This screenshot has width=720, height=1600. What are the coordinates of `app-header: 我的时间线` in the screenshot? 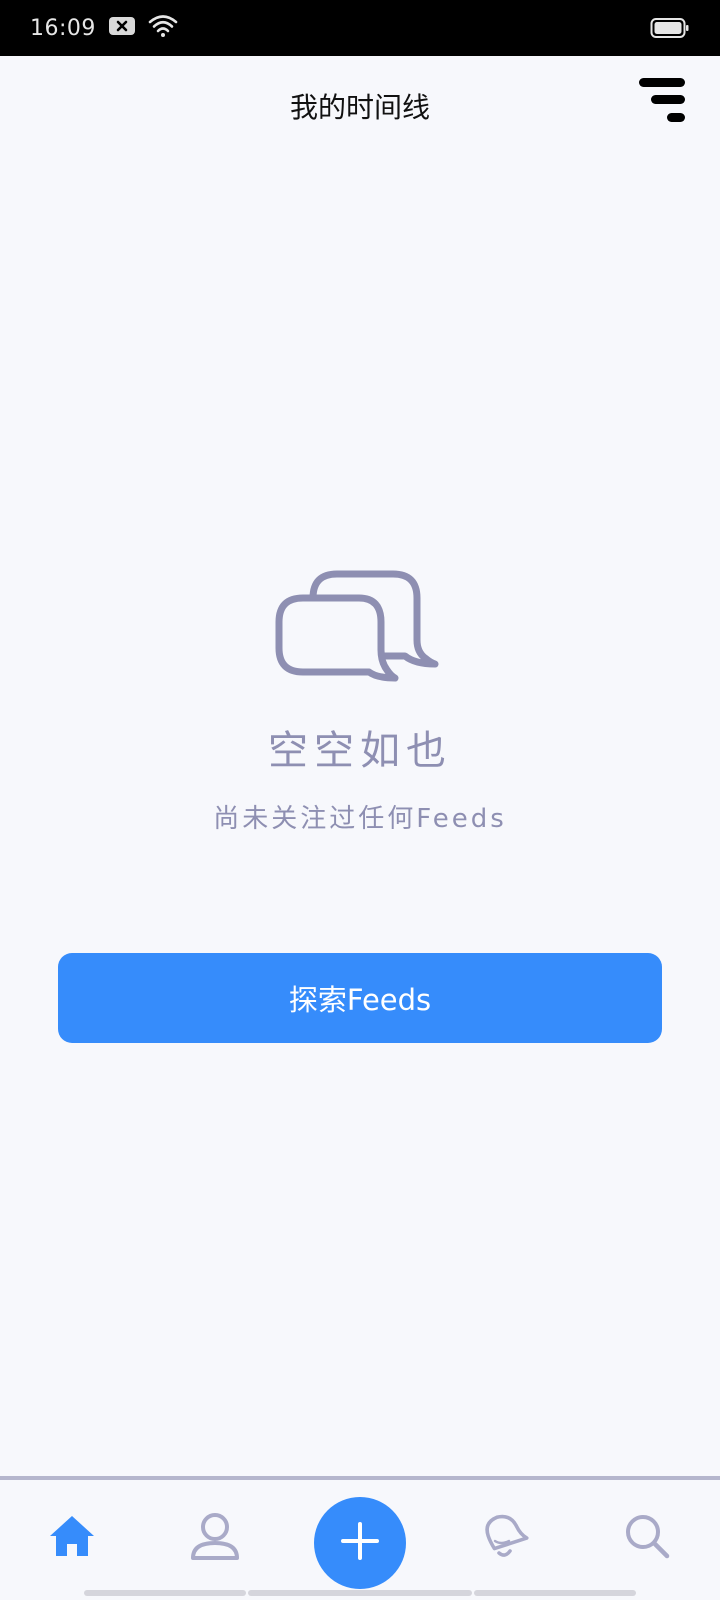 It's located at (360, 106).